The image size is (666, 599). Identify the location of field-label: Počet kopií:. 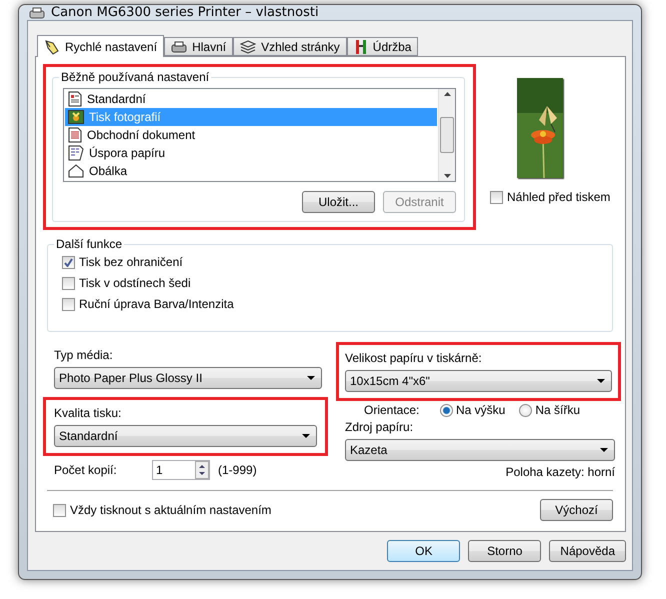
(86, 470).